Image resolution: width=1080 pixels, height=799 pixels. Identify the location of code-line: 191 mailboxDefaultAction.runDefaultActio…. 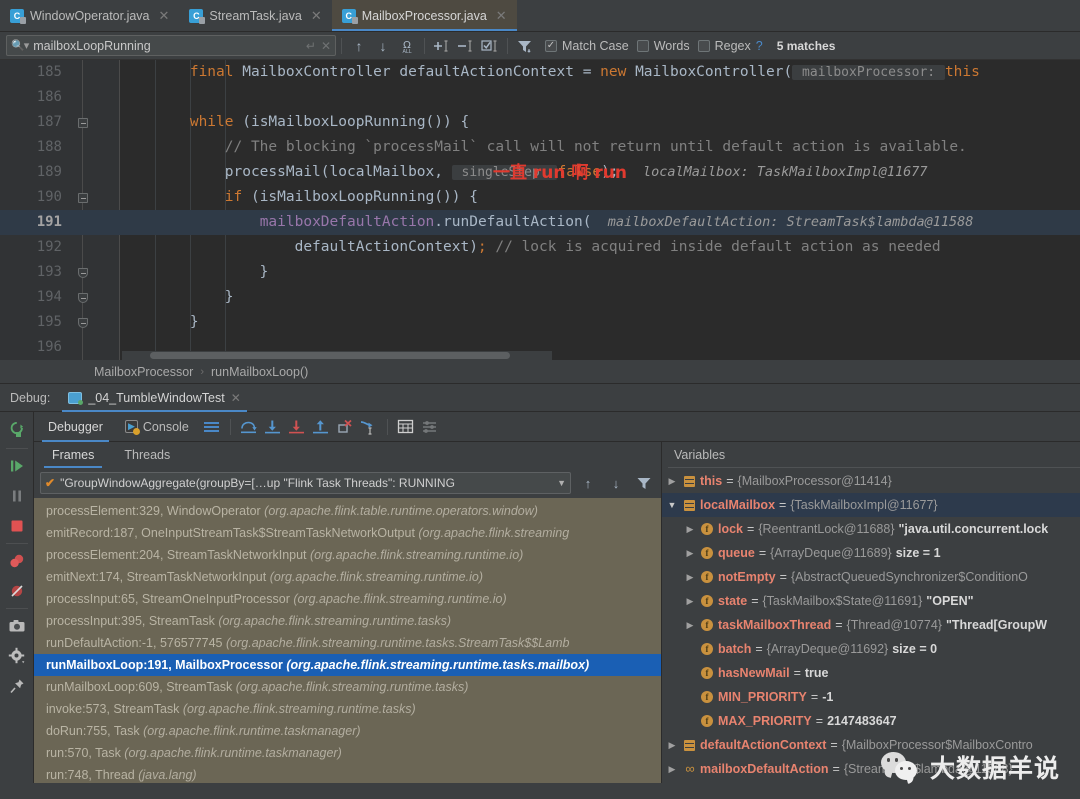
(540, 222).